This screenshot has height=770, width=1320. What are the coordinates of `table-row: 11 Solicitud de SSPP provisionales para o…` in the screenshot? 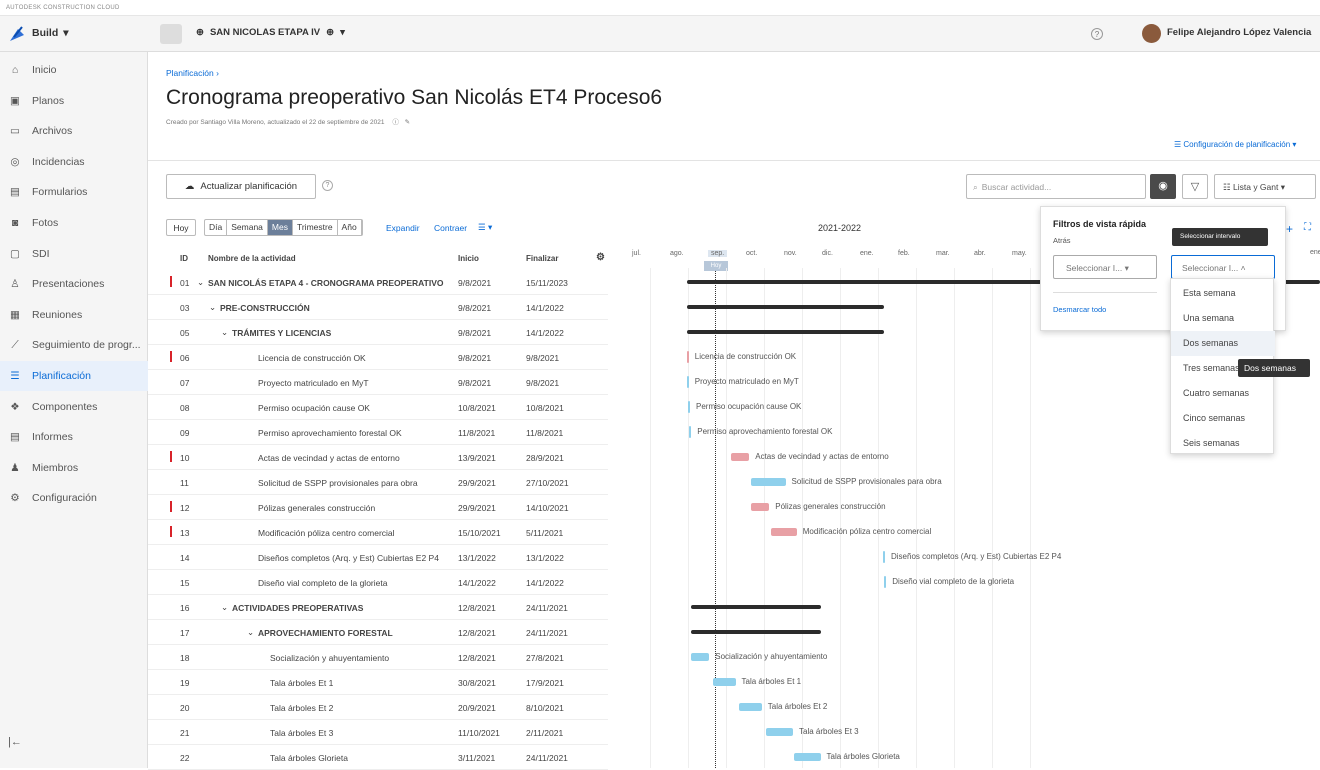 It's located at (378, 482).